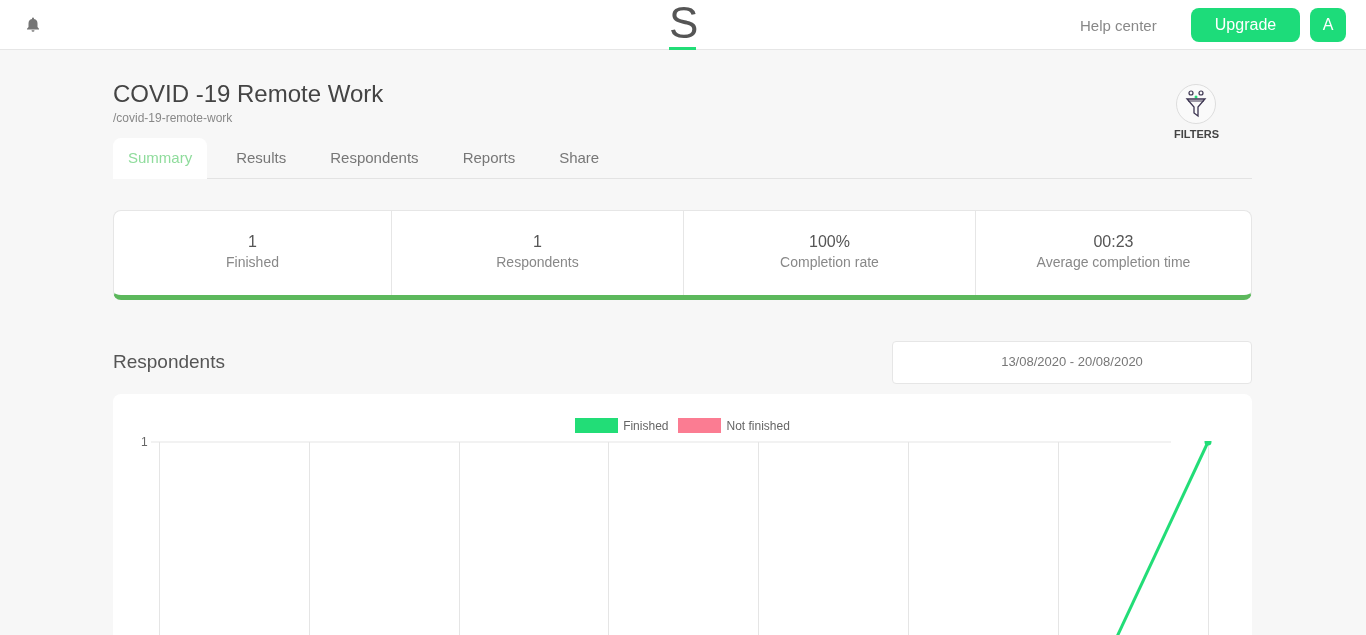 This screenshot has height=635, width=1366. I want to click on tab: Share, so click(579, 158).